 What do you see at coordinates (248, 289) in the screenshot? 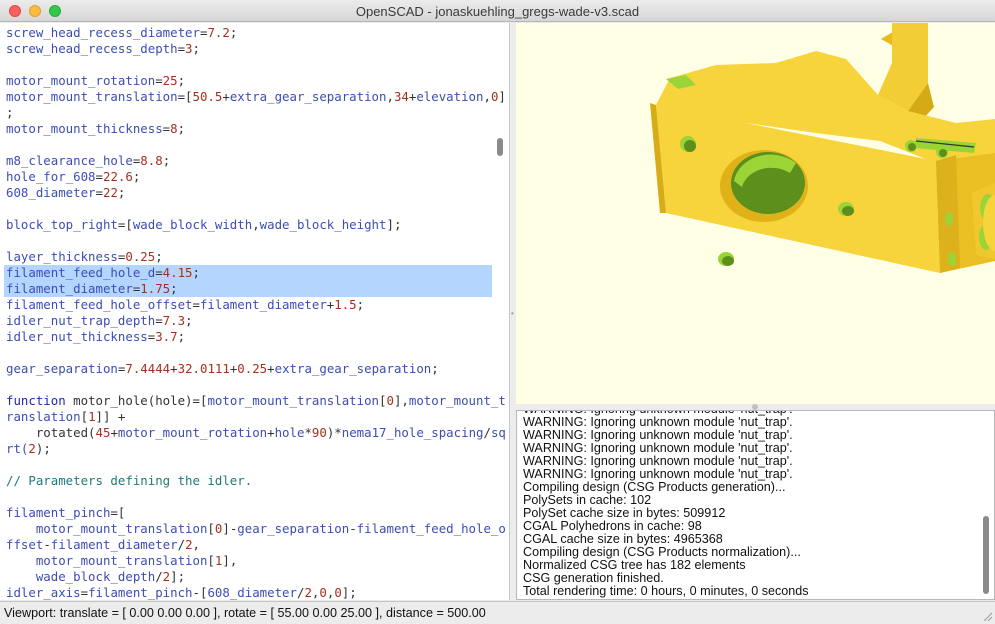
I see `code-line: filament_diameter=1.75;` at bounding box center [248, 289].